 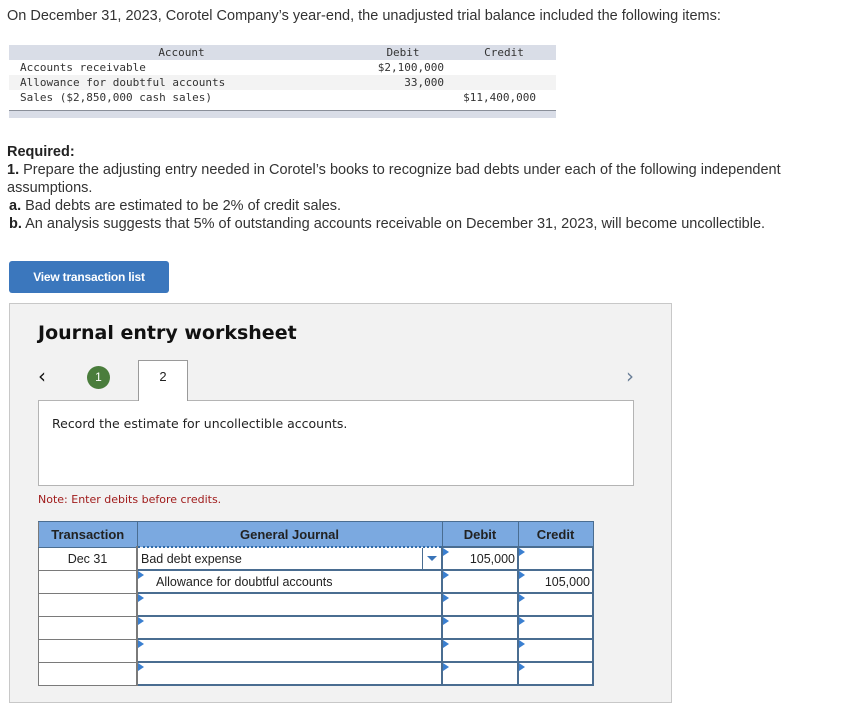 I want to click on account-select: Bad debt expense, so click(x=289, y=558).